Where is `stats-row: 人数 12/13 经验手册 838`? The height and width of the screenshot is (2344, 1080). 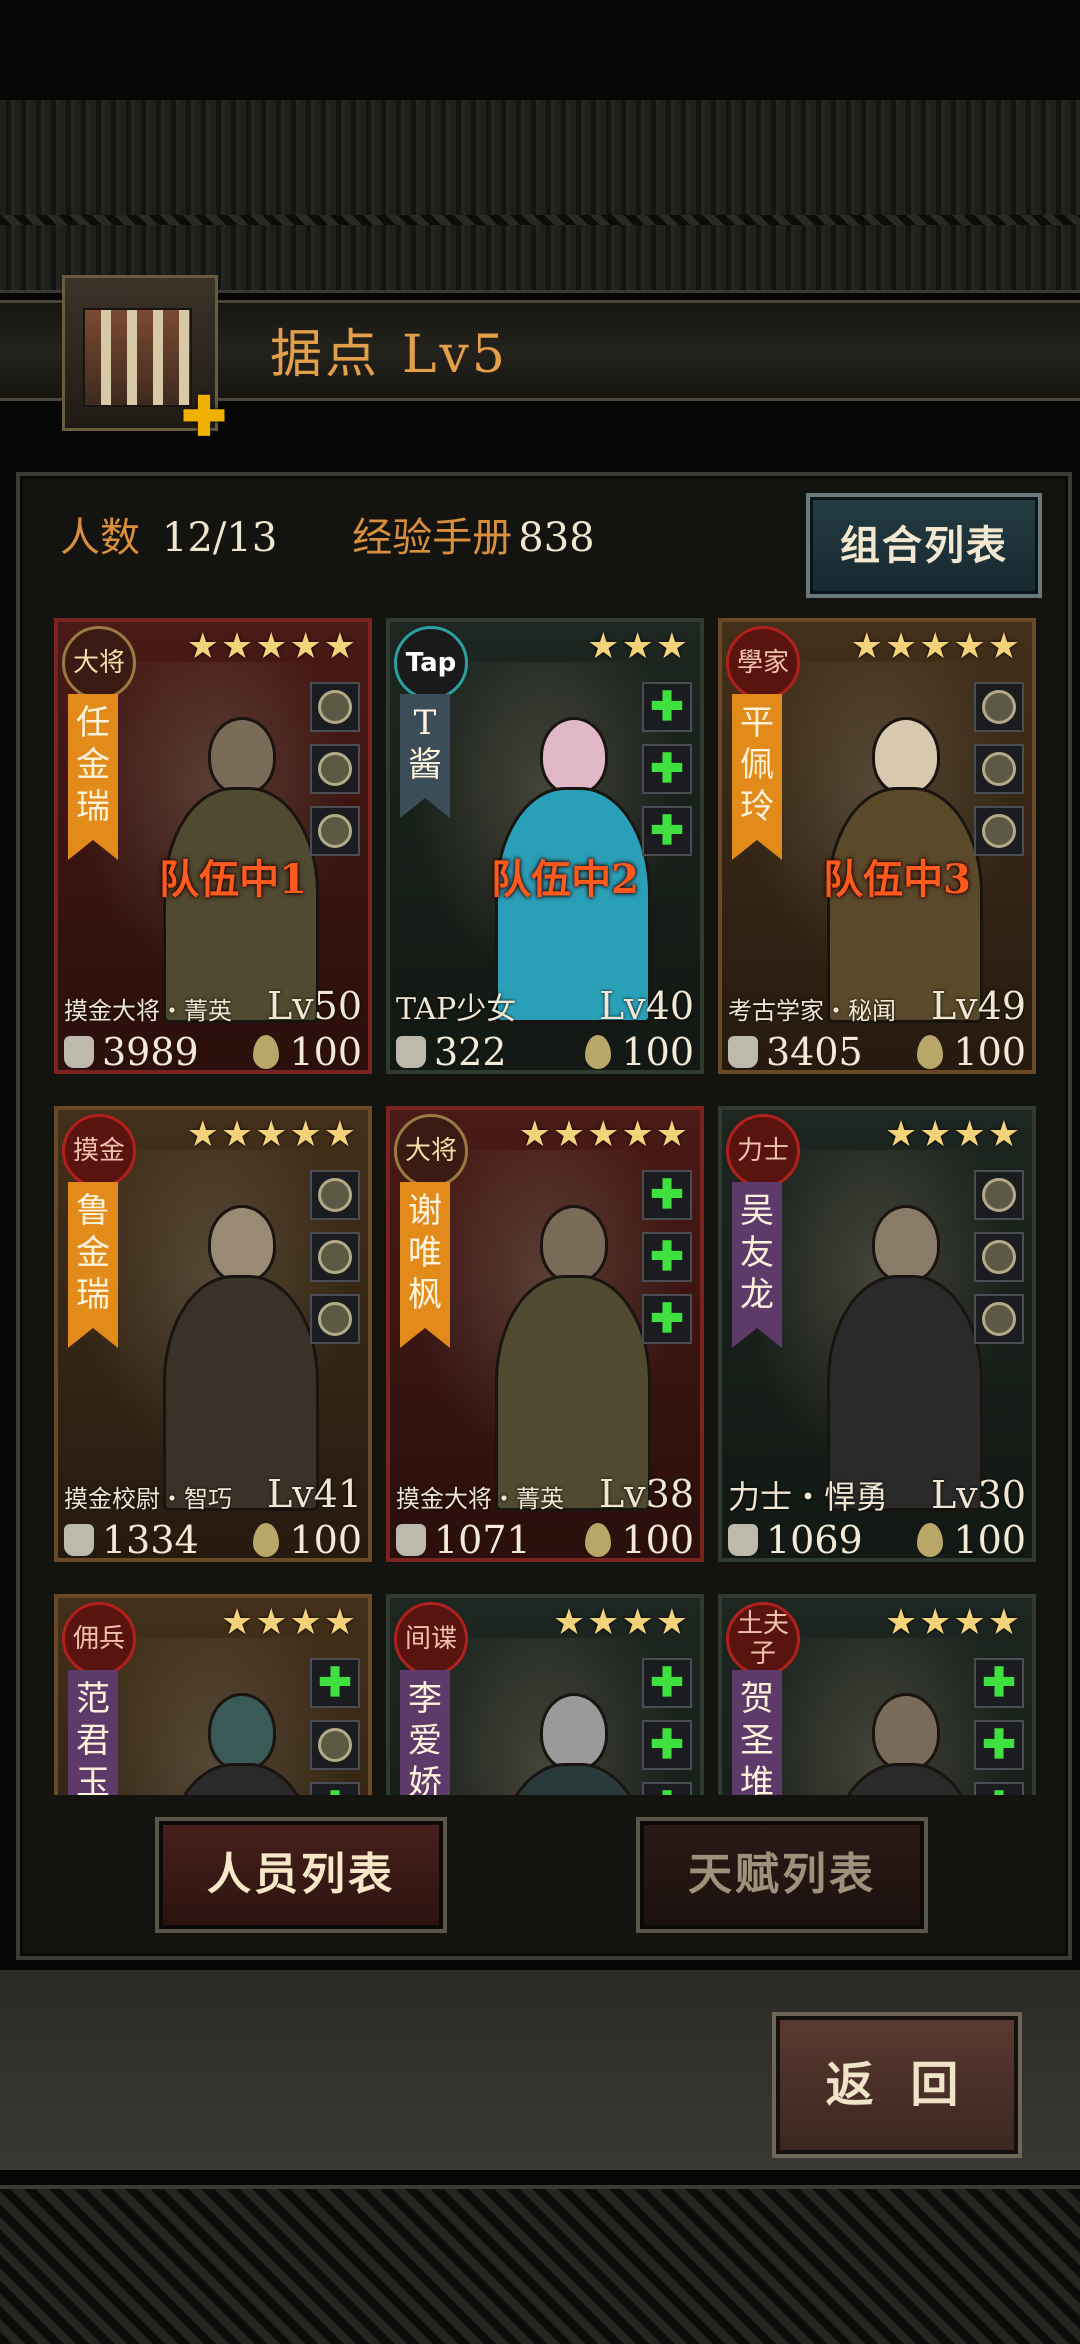
stats-row: 人数 12/13 经验手册 838 is located at coordinates (327, 534).